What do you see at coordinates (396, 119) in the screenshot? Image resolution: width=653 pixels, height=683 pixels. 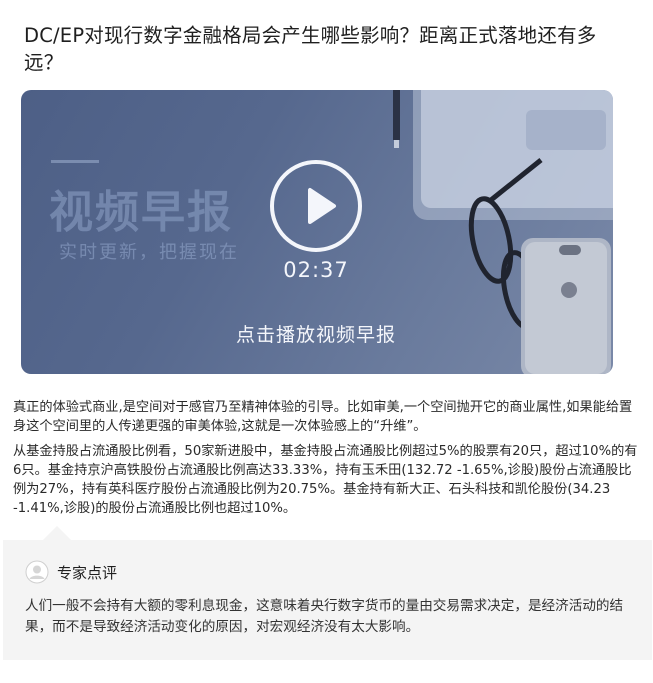 I see `pen-icon` at bounding box center [396, 119].